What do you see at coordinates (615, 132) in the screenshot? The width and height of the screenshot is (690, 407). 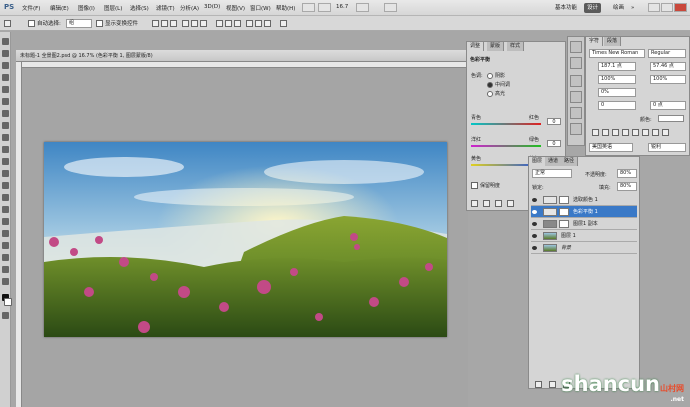 I see `all-caps-icon` at bounding box center [615, 132].